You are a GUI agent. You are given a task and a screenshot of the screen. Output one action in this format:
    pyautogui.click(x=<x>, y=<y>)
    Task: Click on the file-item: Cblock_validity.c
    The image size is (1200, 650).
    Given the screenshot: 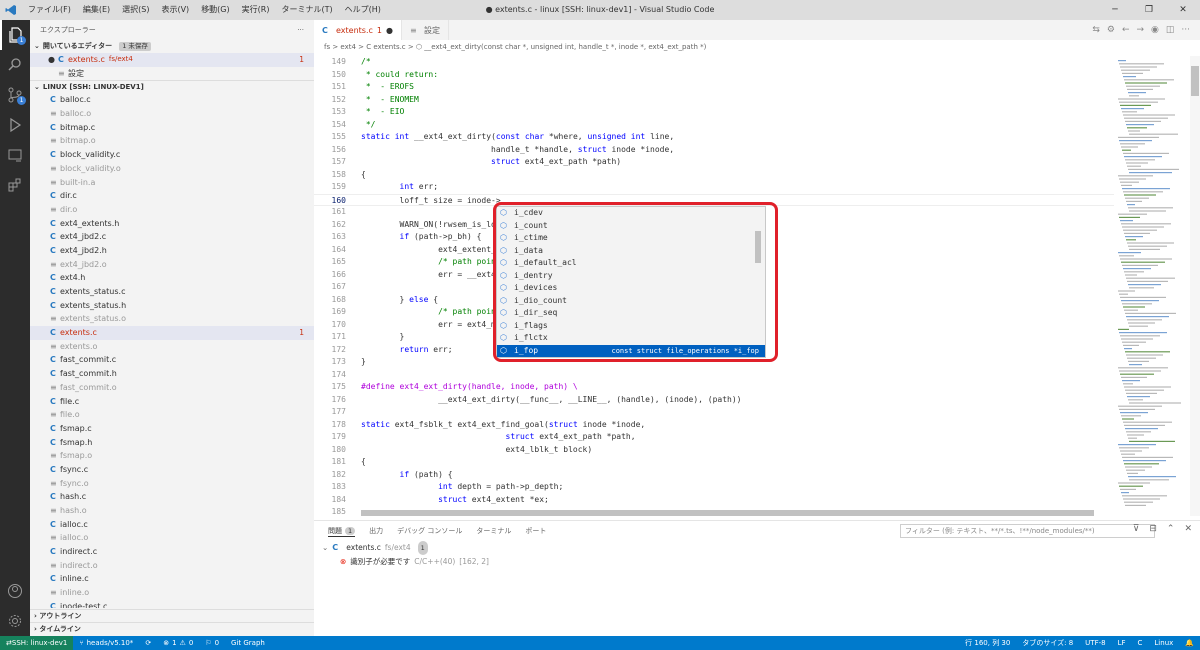 What is the action you would take?
    pyautogui.click(x=172, y=155)
    